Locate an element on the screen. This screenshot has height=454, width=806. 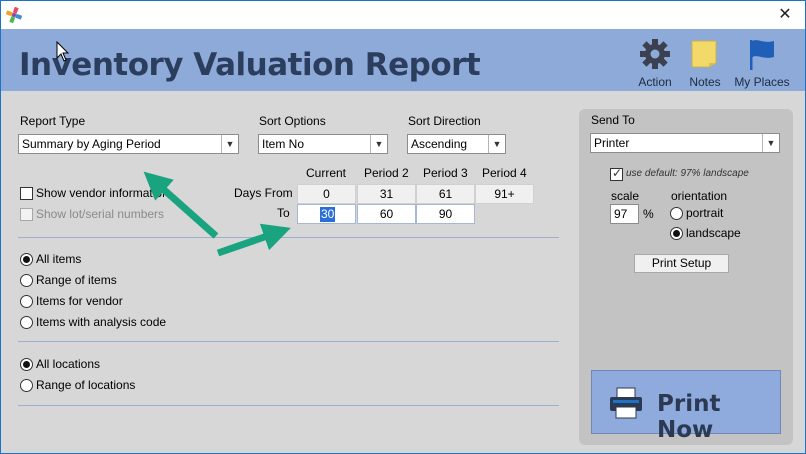
to-current-value: 30 is located at coordinates (328, 214).